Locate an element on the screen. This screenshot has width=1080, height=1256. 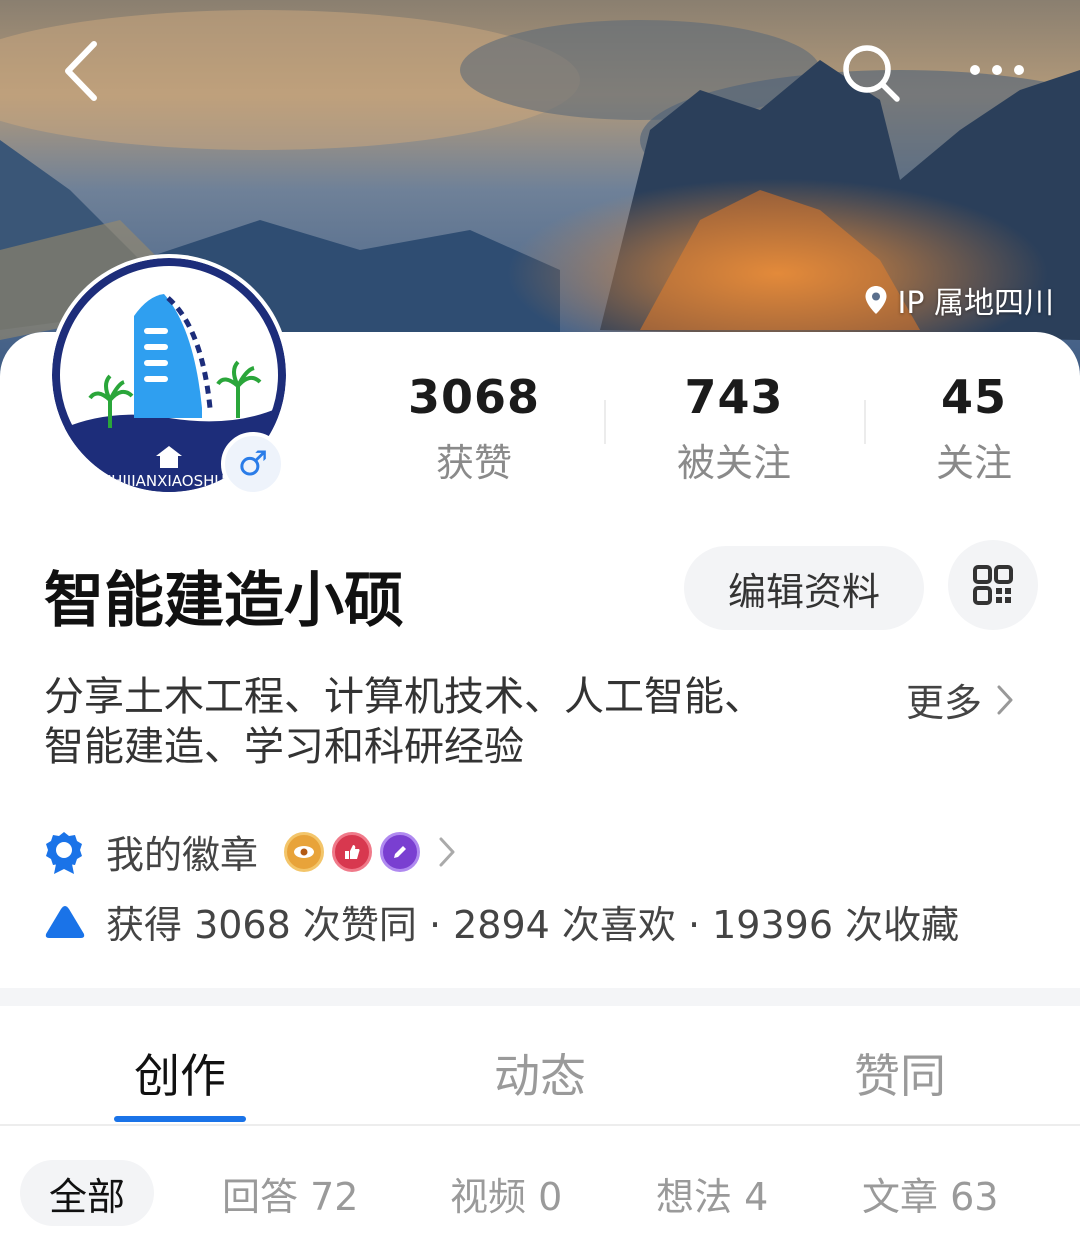
back-arrow-icon is located at coordinates (81, 71).